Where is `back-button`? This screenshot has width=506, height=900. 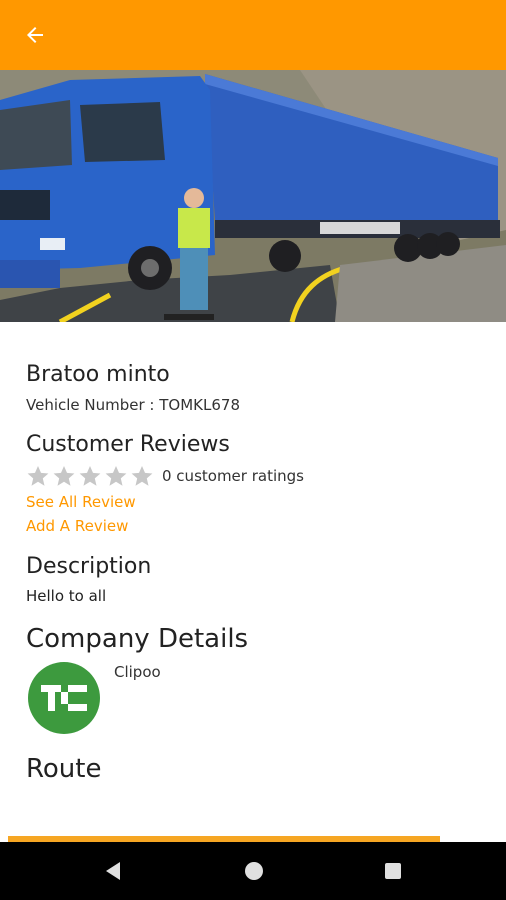
back-button is located at coordinates (35, 35).